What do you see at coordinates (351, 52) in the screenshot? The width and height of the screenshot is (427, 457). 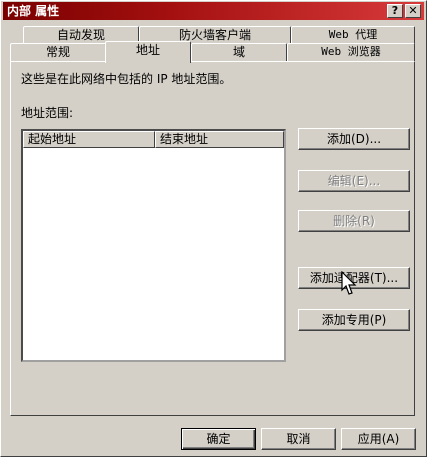 I see `tab-web-browser: Web 浏览器` at bounding box center [351, 52].